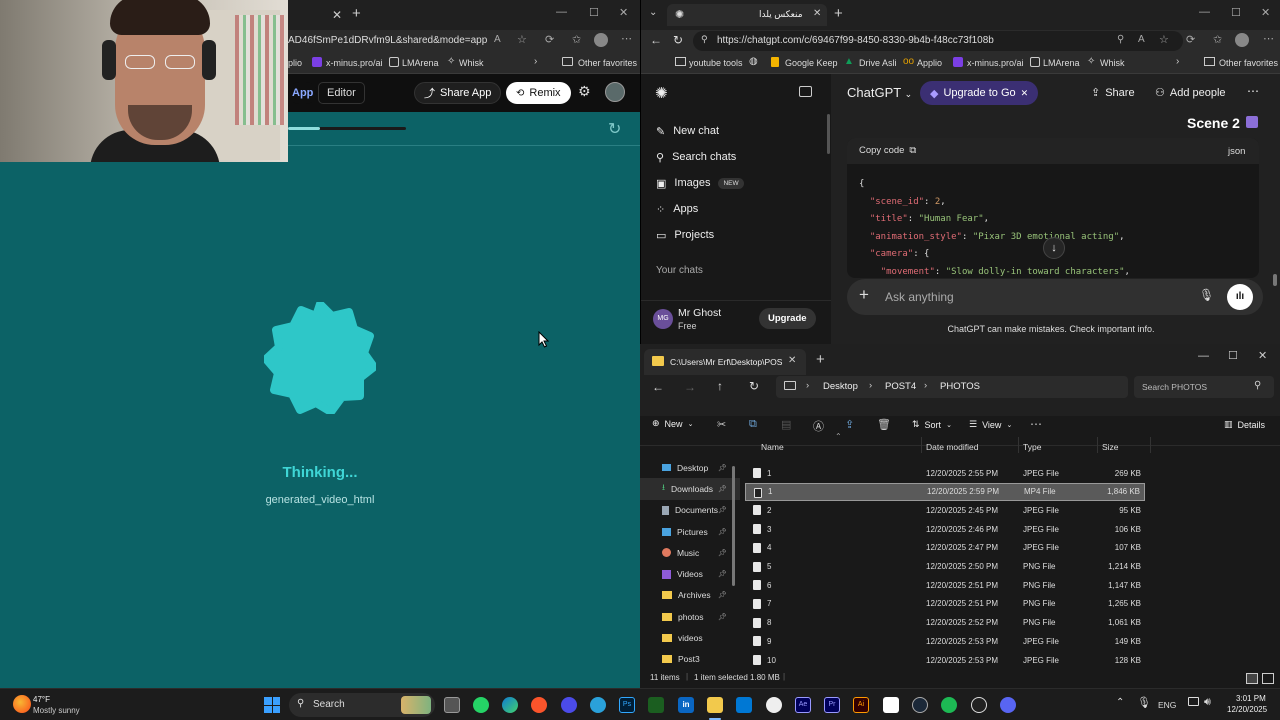 The height and width of the screenshot is (720, 1280). Describe the element at coordinates (1240, 297) in the screenshot. I see `voice-mode-button: ılı` at that location.